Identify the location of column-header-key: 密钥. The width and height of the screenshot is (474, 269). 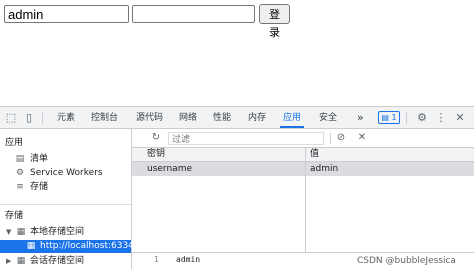
(156, 154).